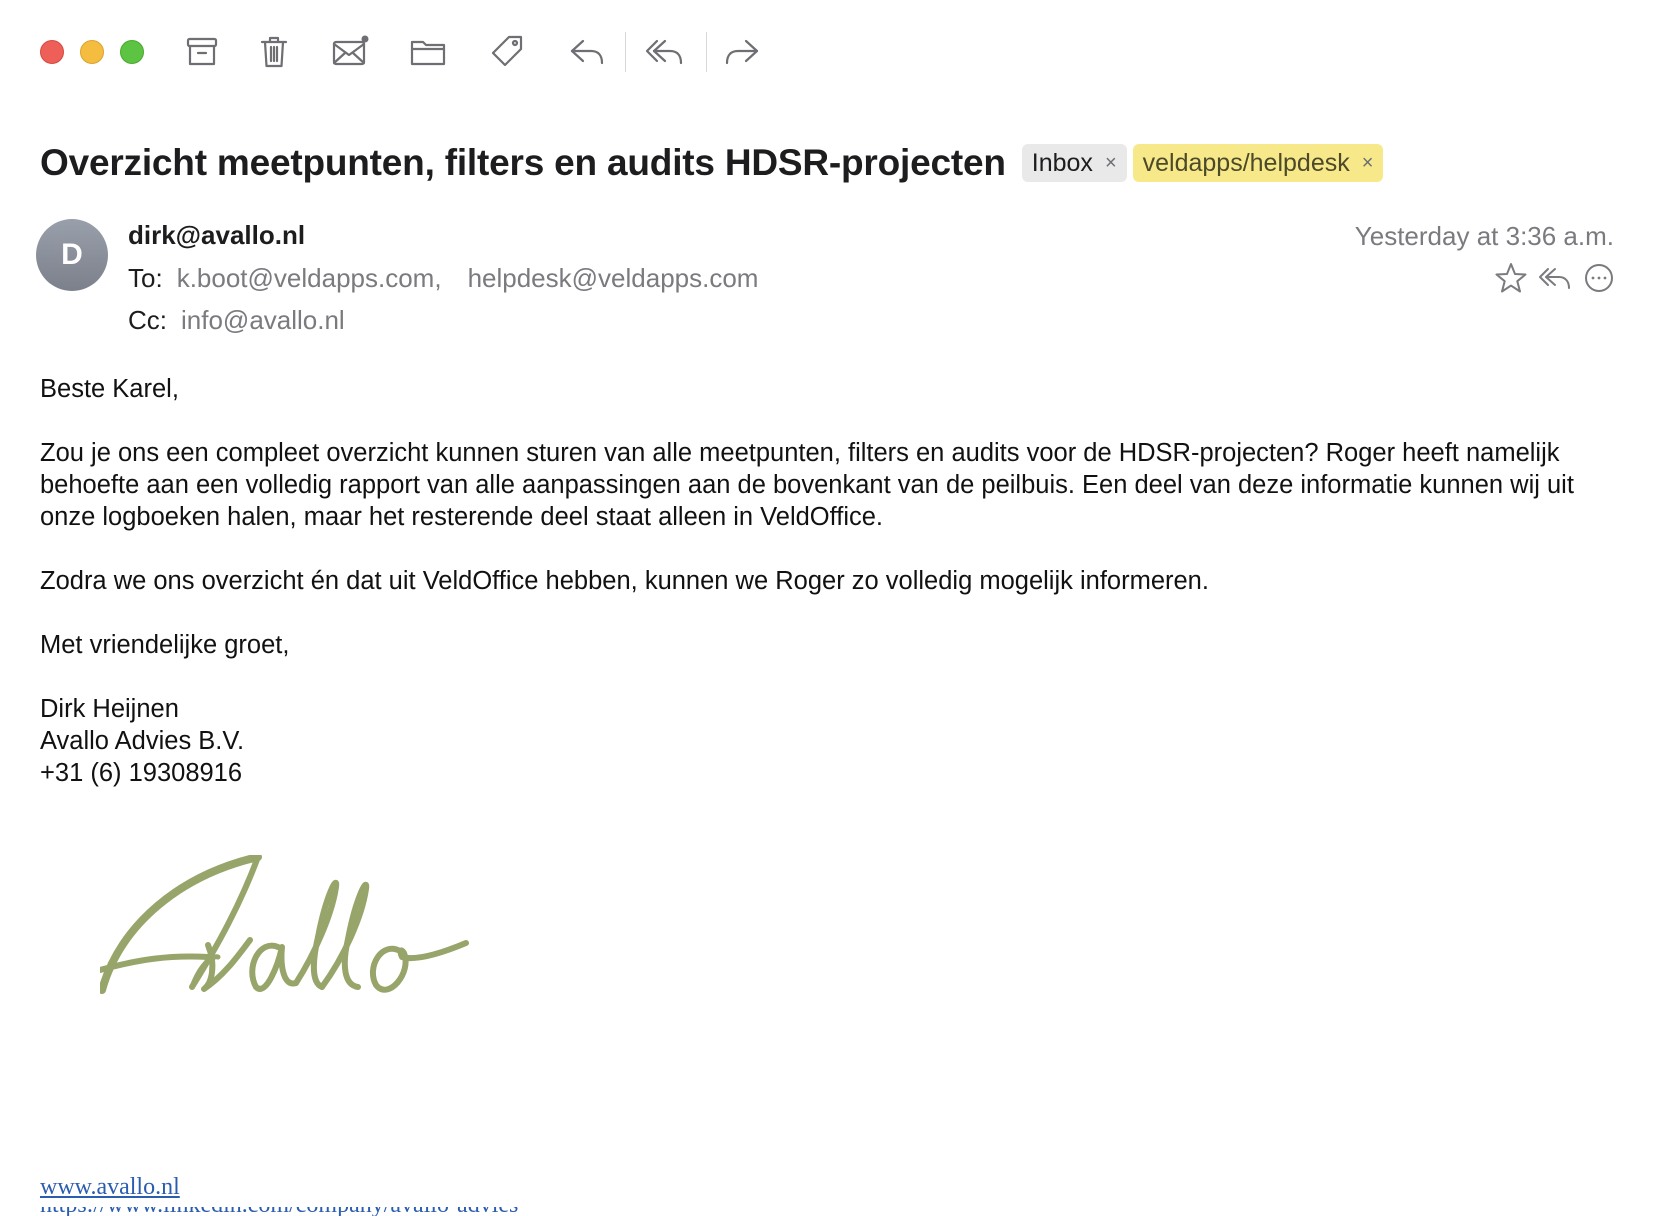  Describe the element at coordinates (145, 278) in the screenshot. I see `to-label: To:` at that location.